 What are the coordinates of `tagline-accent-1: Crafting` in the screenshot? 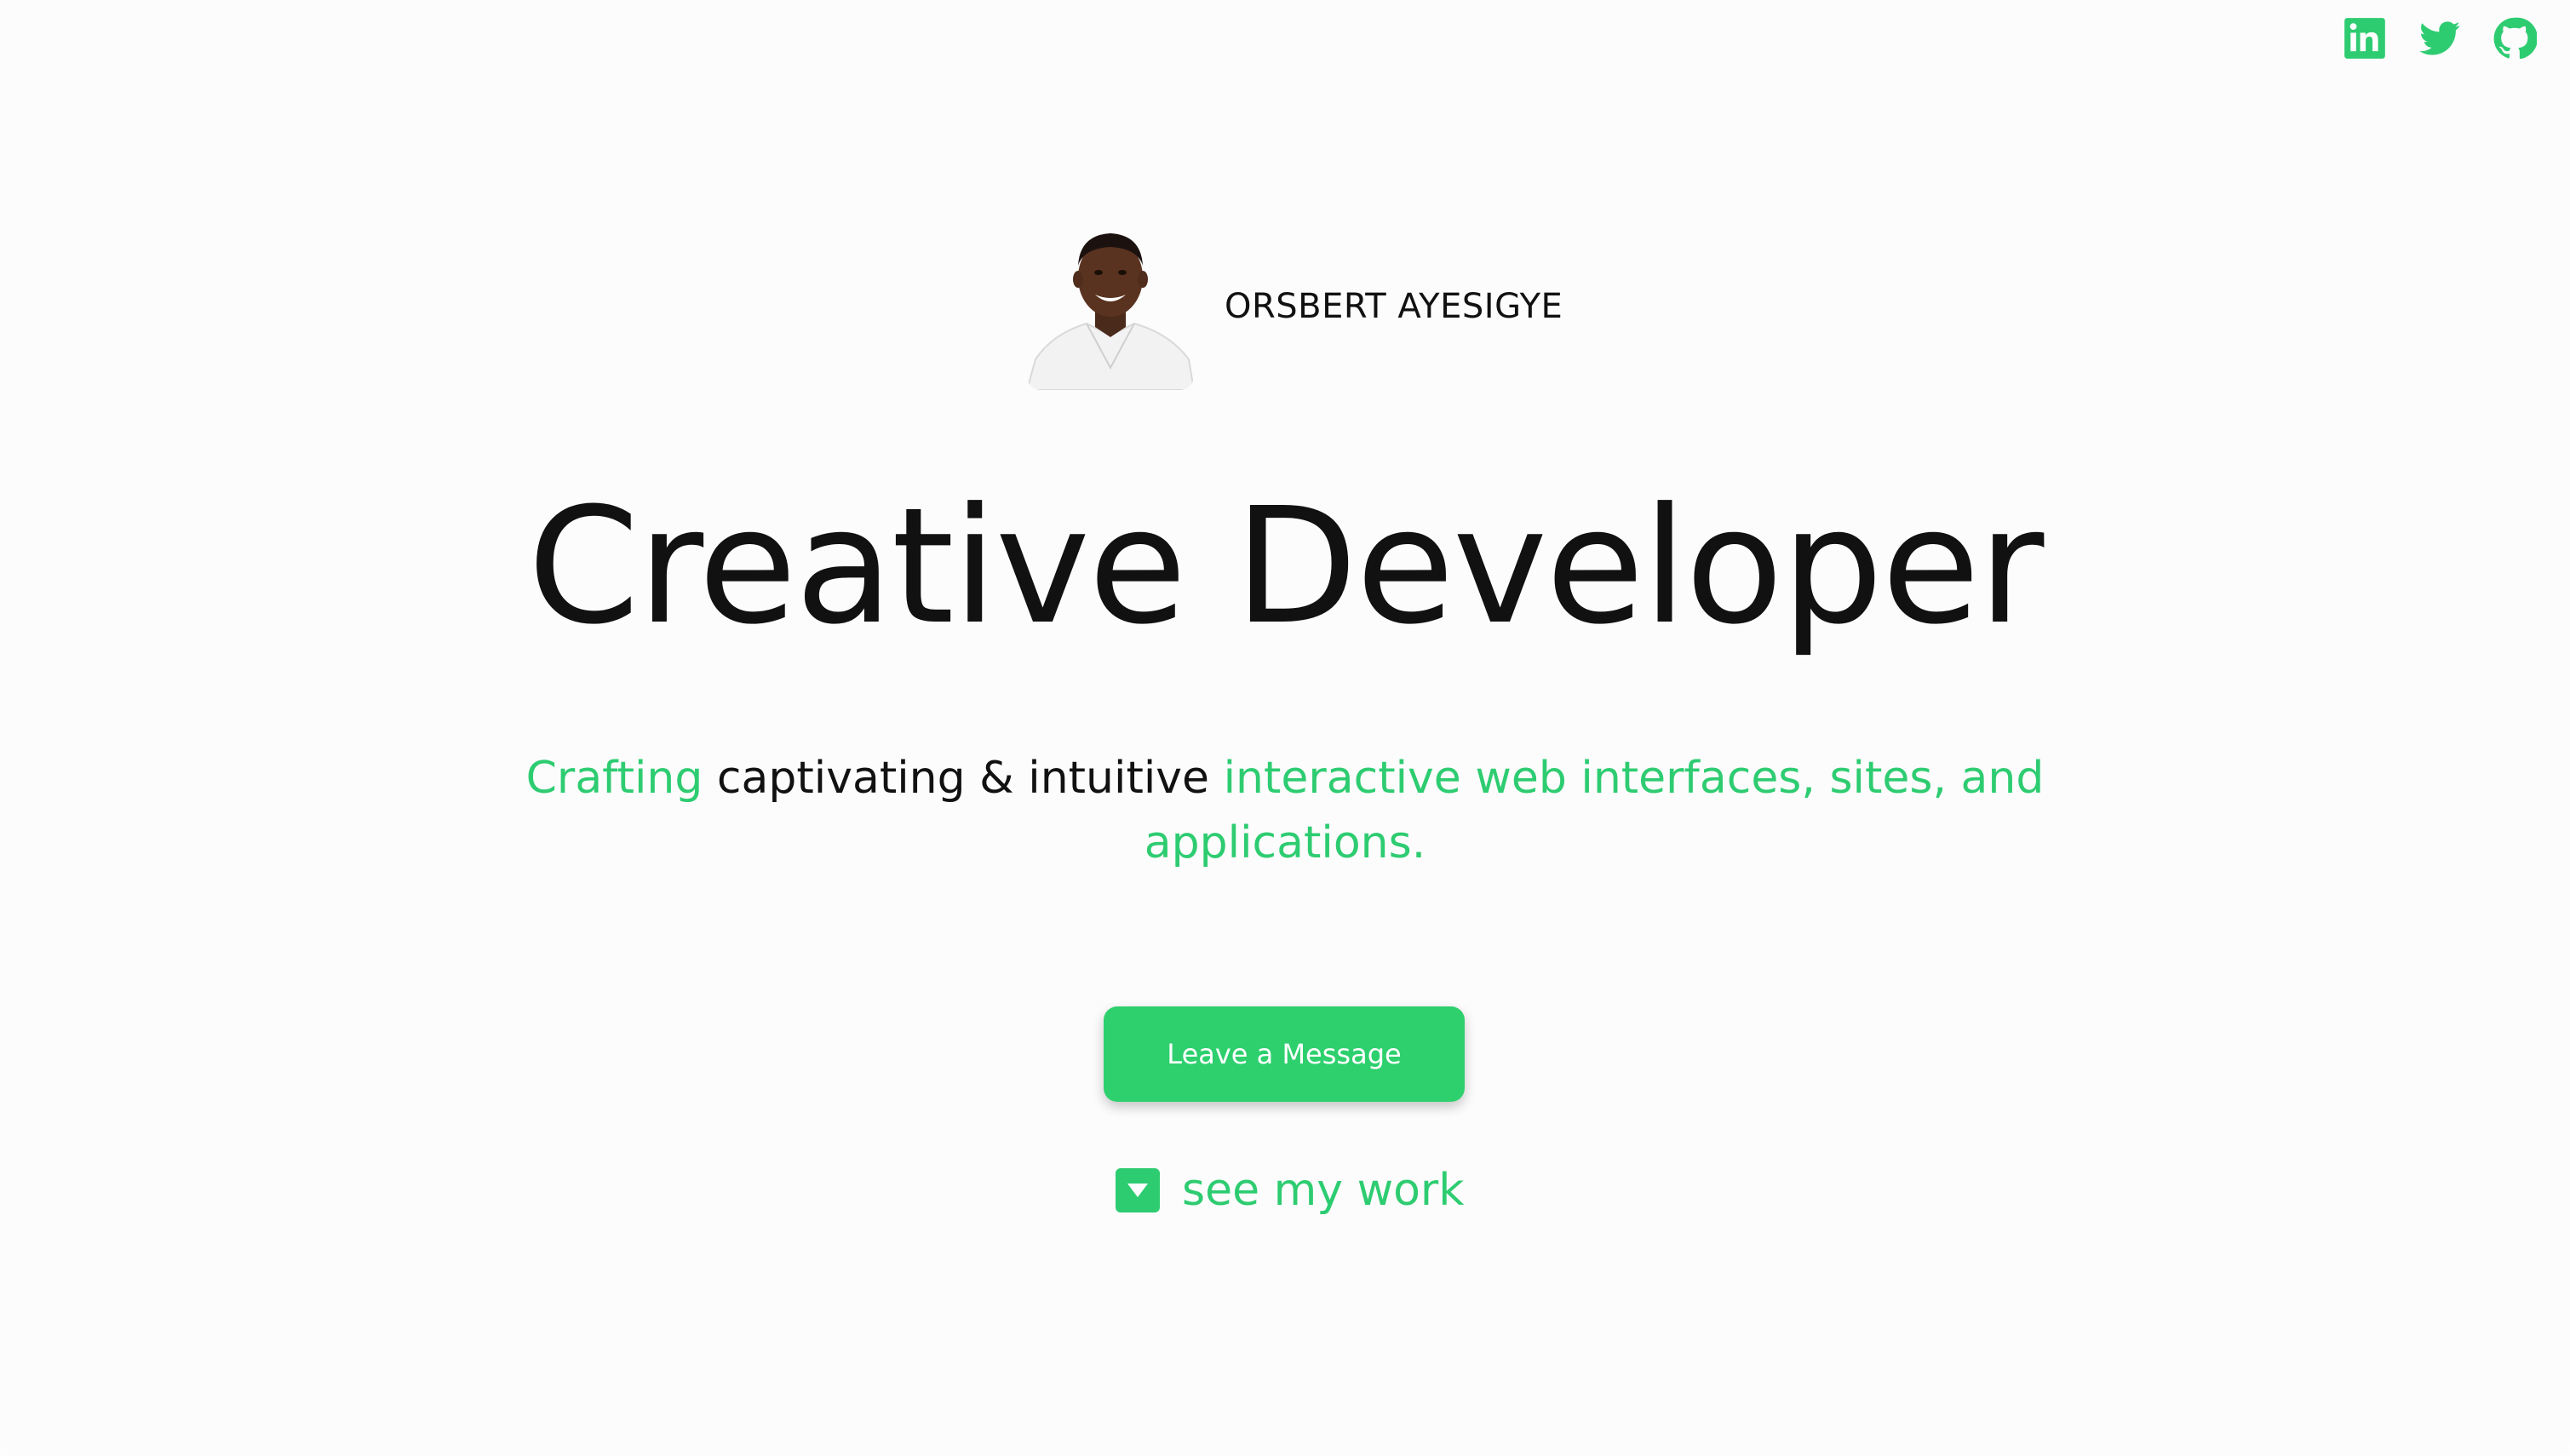 It's located at (614, 778).